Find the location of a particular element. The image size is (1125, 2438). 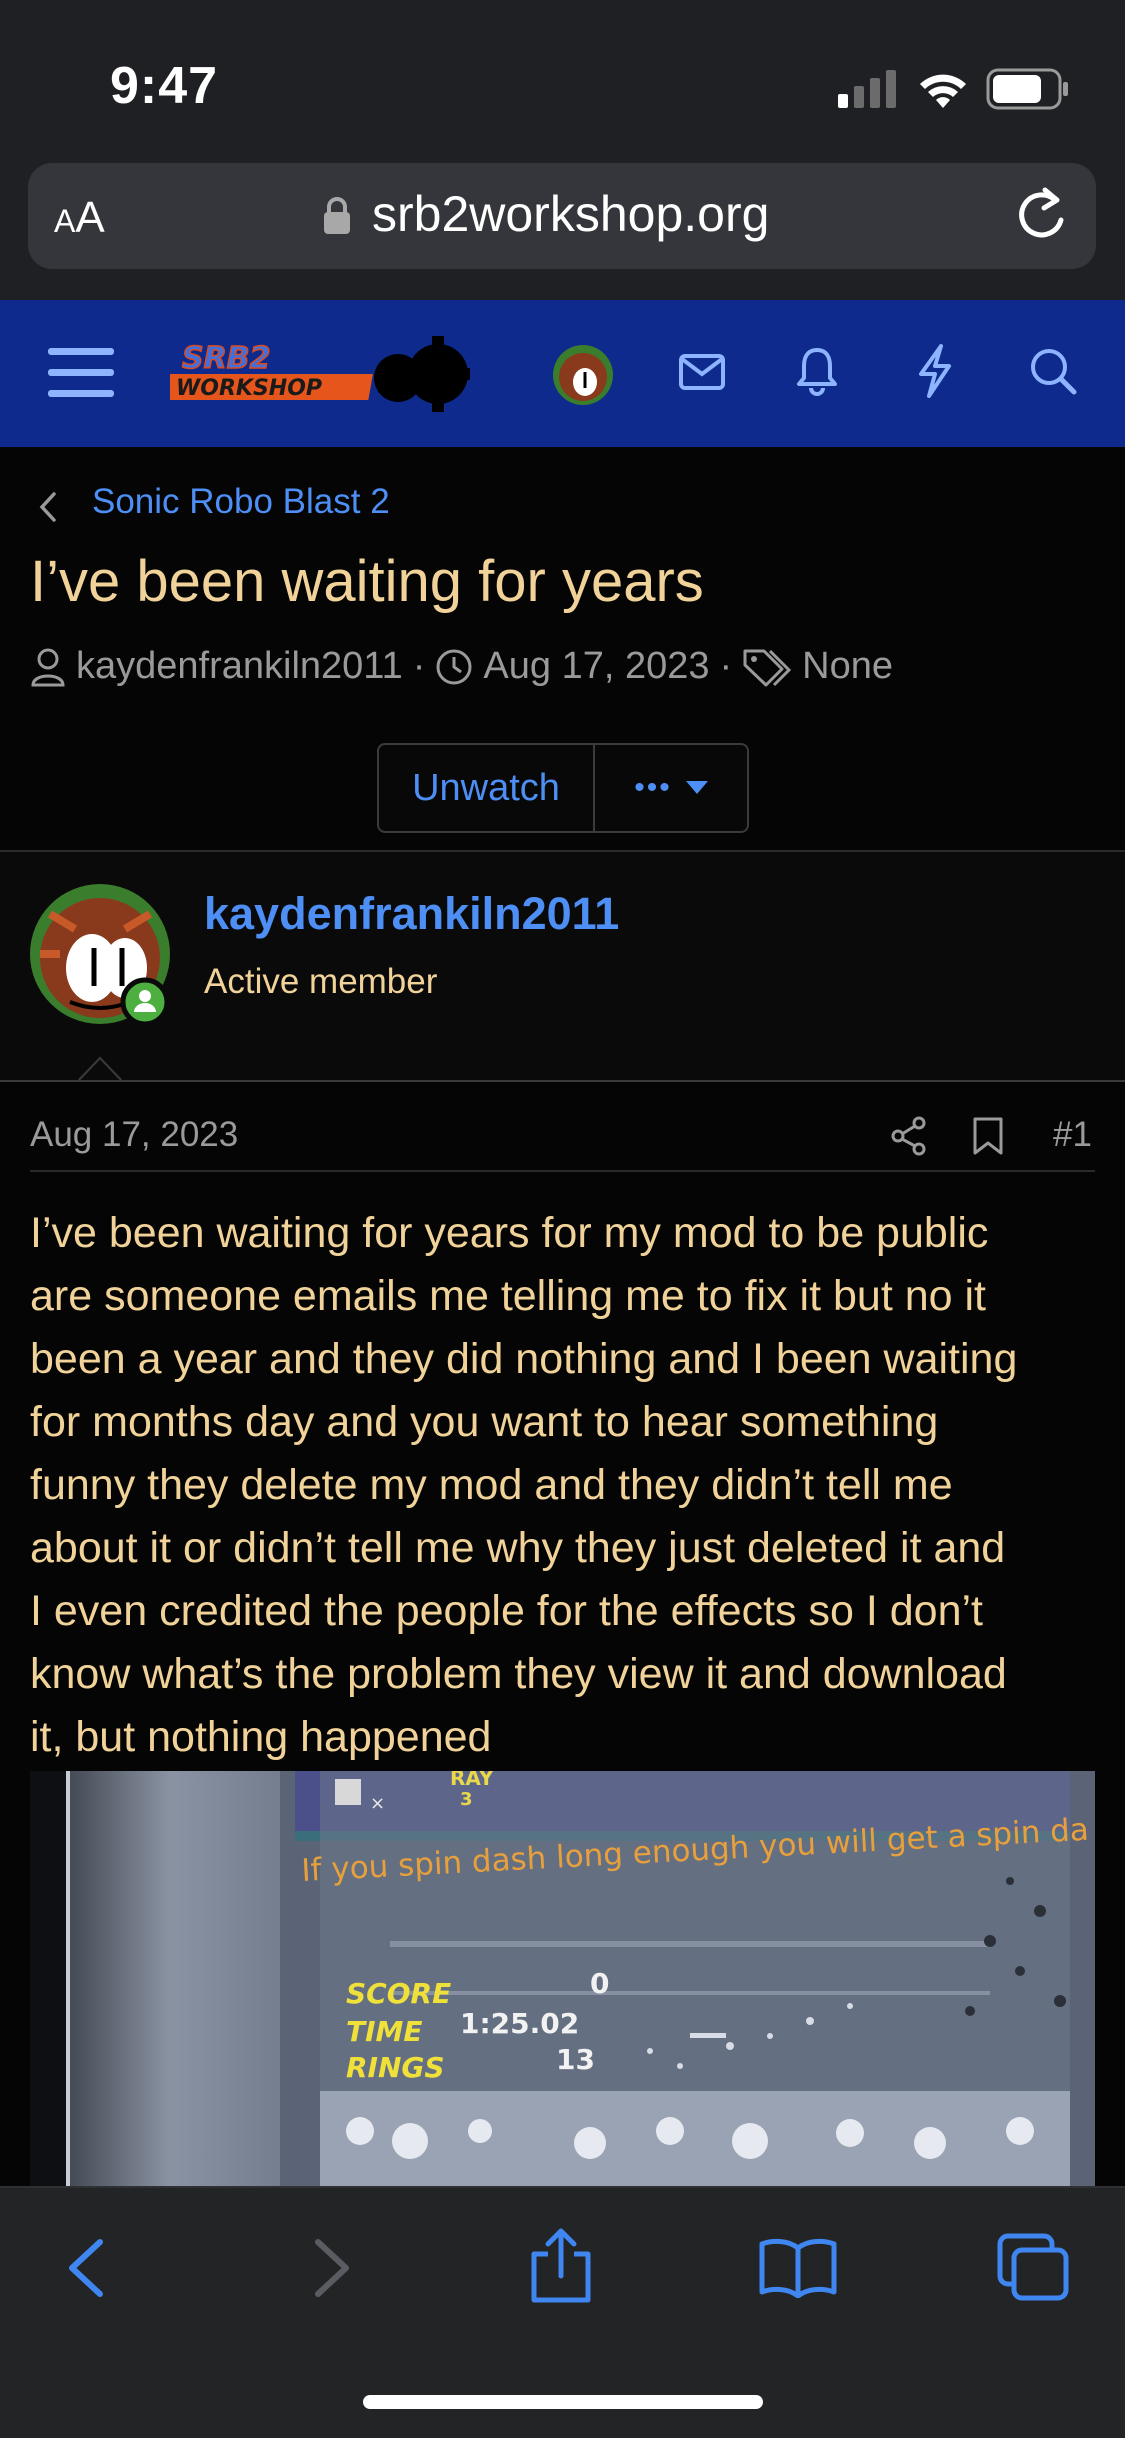

hud-score-value: 0 is located at coordinates (599, 1983).